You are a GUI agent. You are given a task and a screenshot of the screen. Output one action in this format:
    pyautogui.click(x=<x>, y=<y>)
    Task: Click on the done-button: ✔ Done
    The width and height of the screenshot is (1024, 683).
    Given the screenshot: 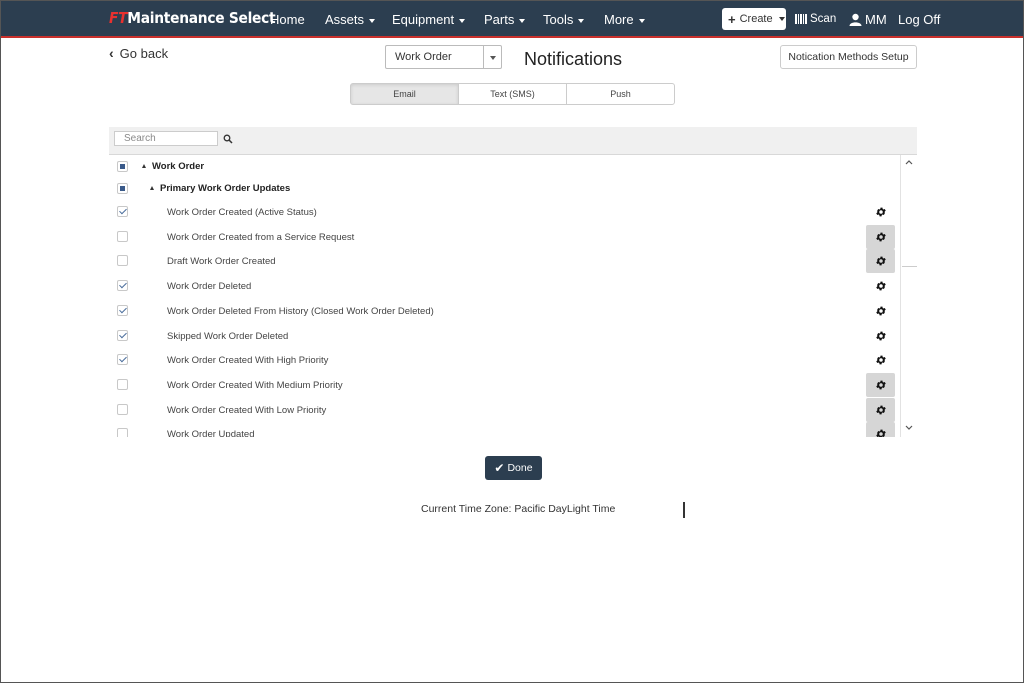 What is the action you would take?
    pyautogui.click(x=513, y=468)
    